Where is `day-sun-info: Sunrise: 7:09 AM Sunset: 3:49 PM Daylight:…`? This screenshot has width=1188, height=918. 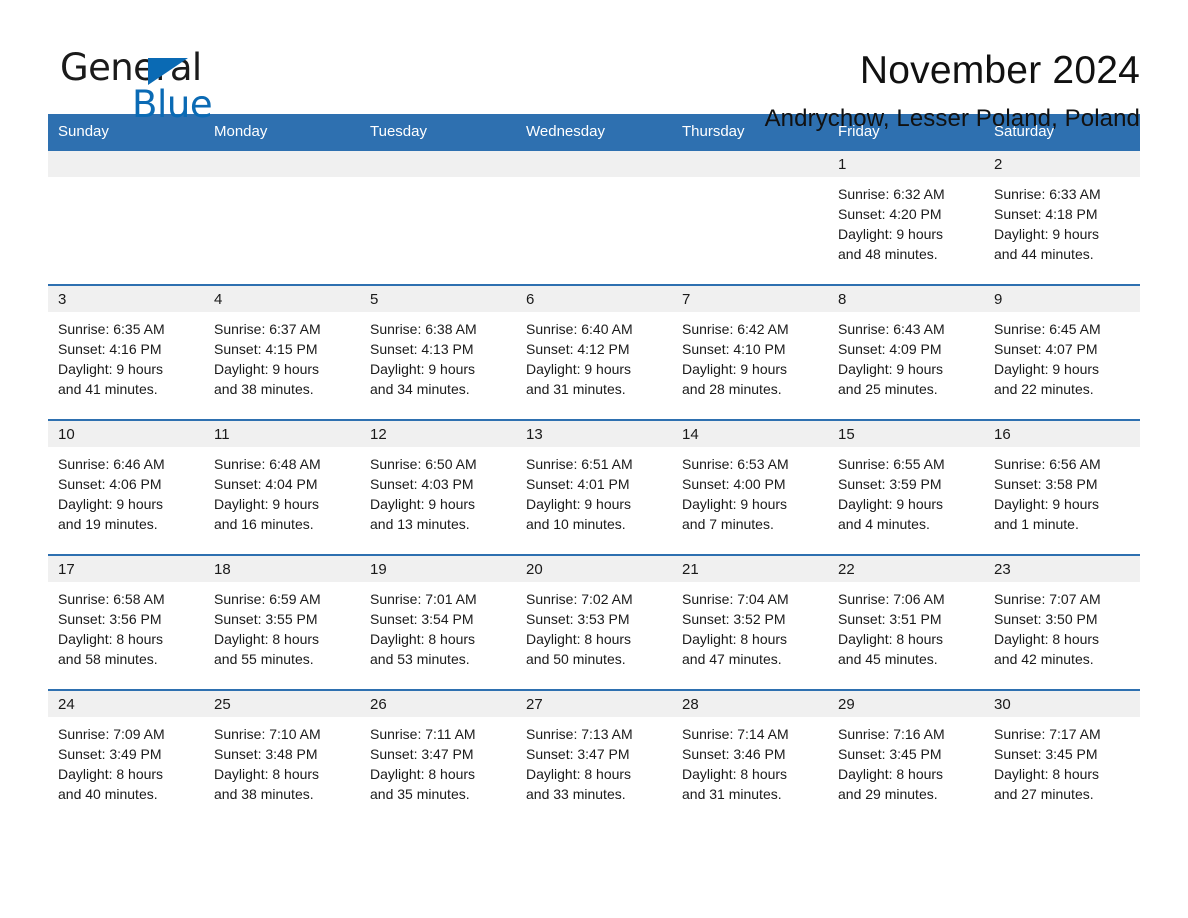 day-sun-info: Sunrise: 7:09 AM Sunset: 3:49 PM Daylight:… is located at coordinates (126, 760).